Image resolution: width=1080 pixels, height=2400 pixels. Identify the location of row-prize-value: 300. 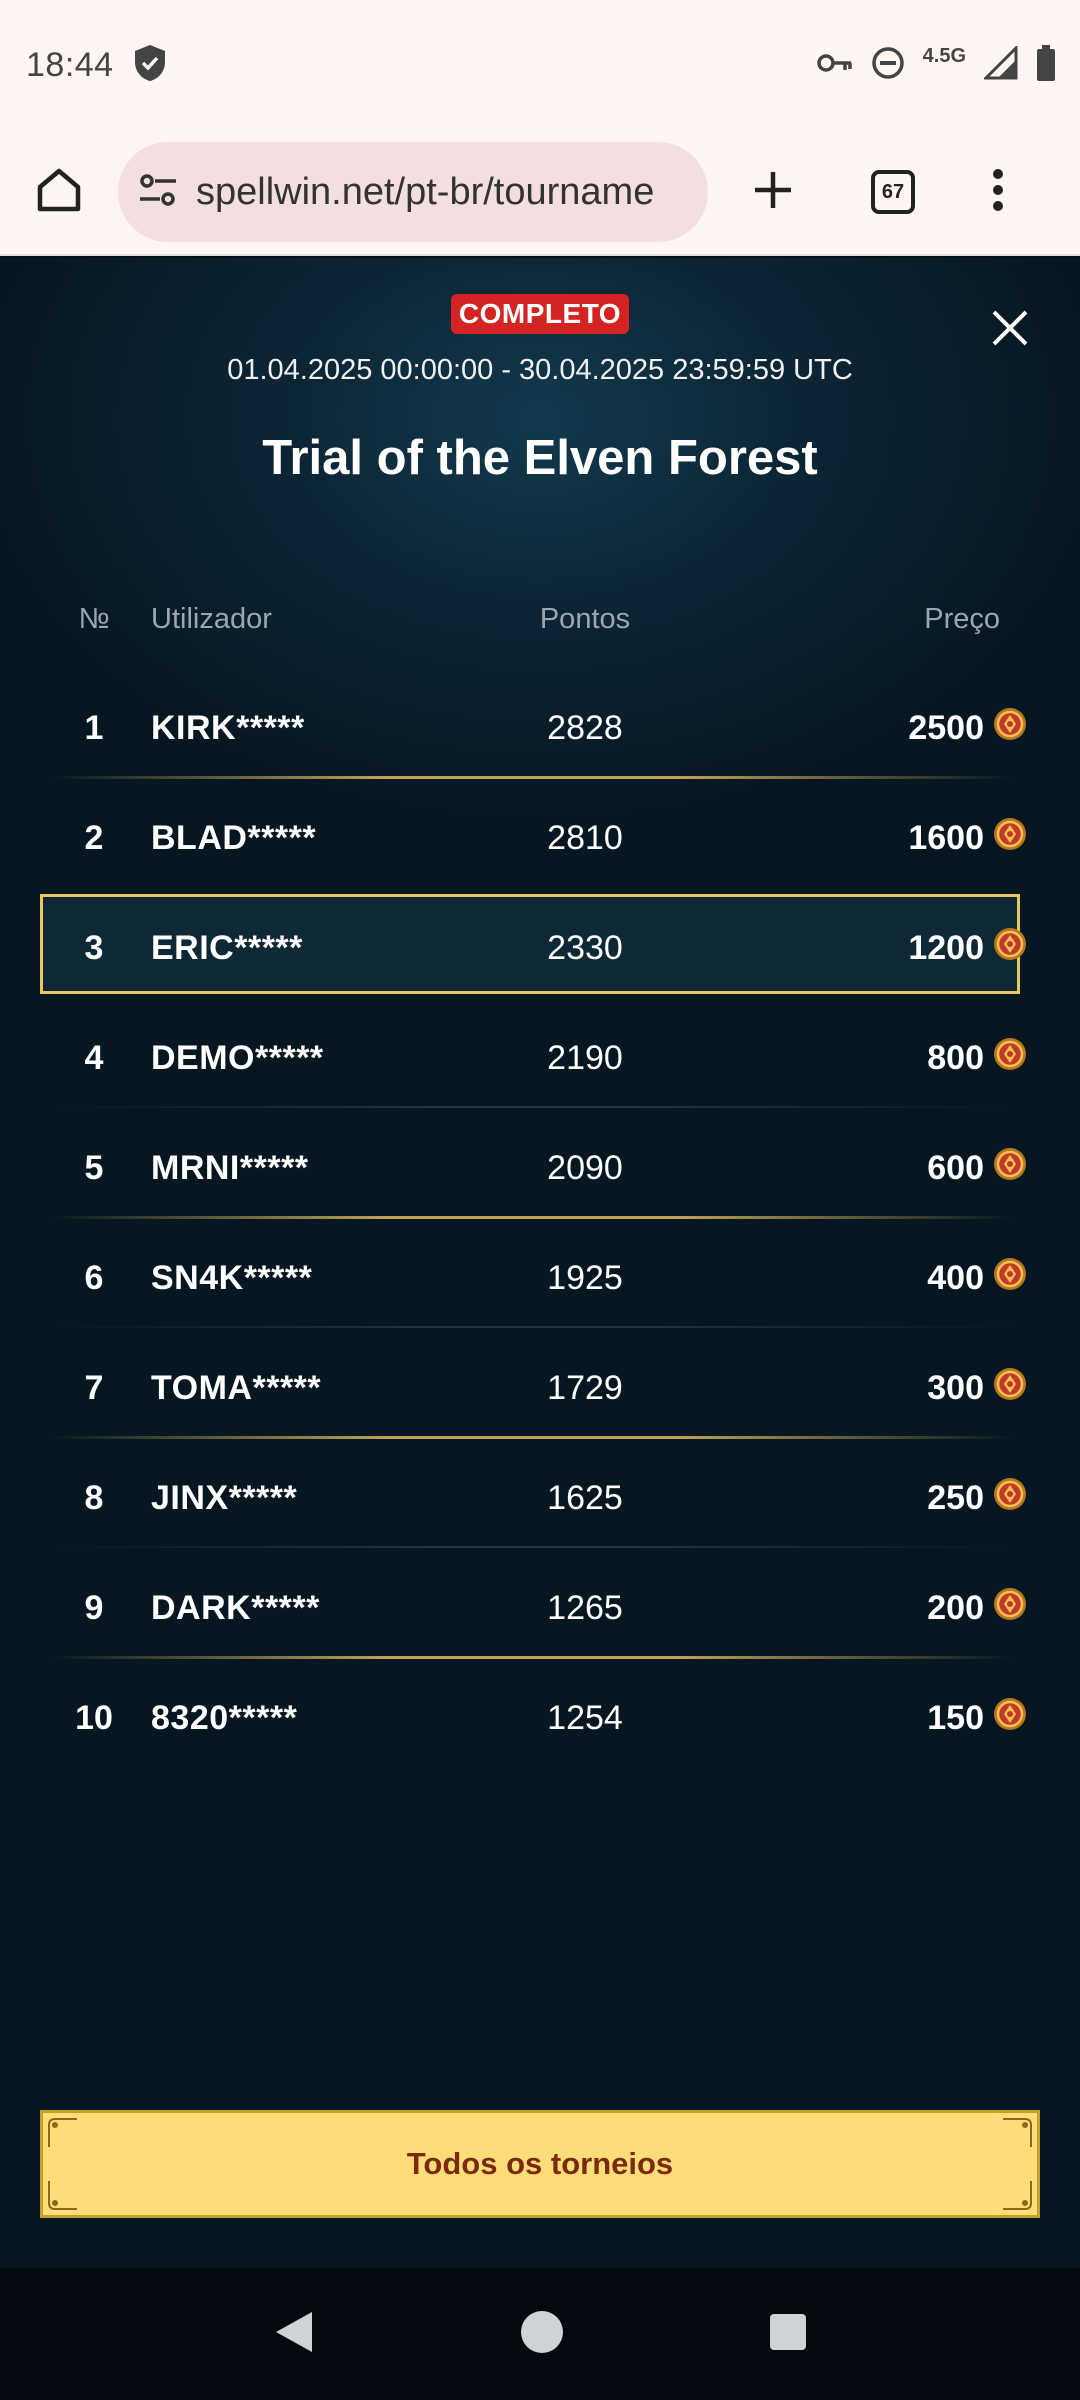
(955, 1387).